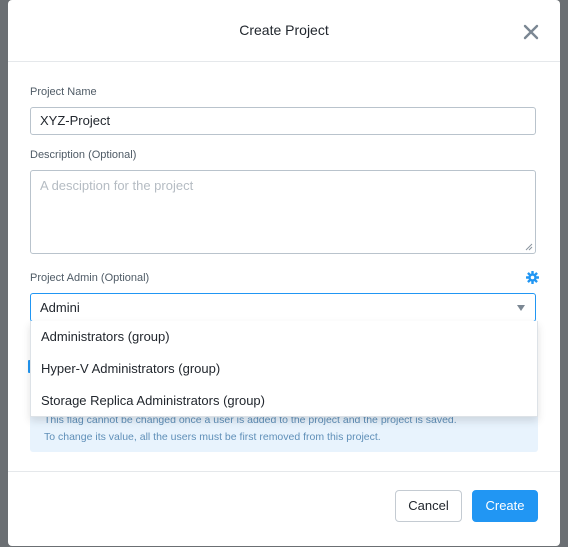  Describe the element at coordinates (505, 506) in the screenshot. I see `create-button: Create` at that location.